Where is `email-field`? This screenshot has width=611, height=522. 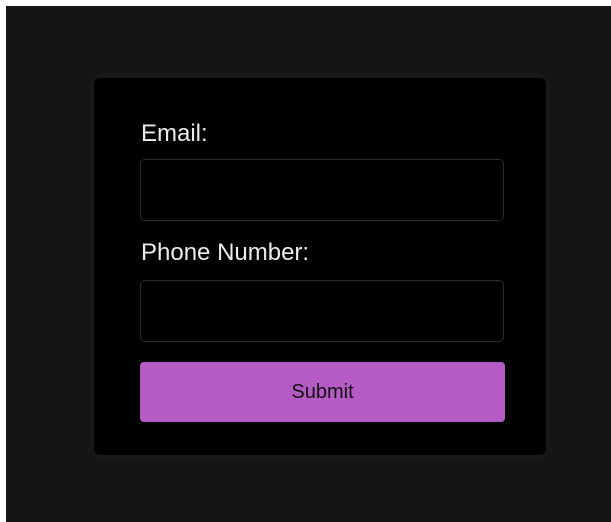
email-field is located at coordinates (322, 190).